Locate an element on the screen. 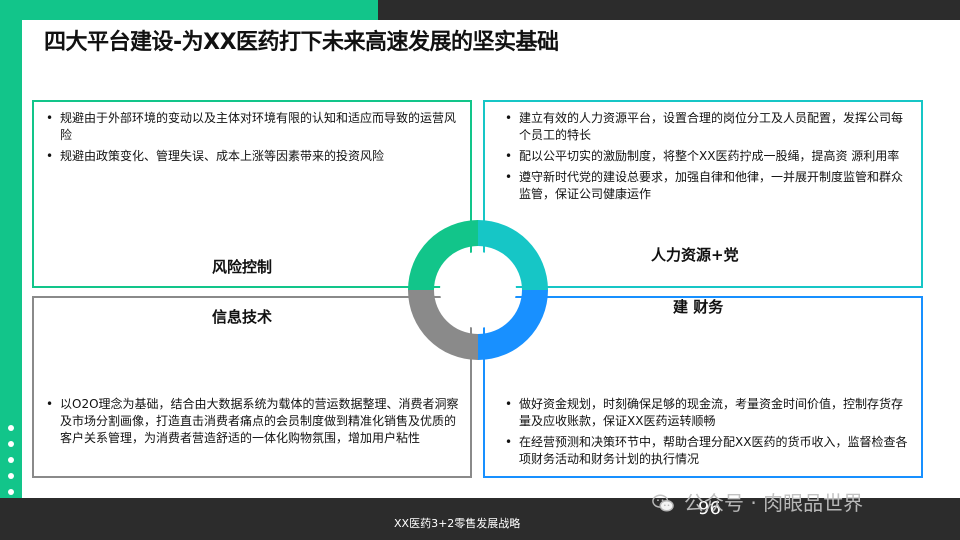 This screenshot has height=540, width=960. wechat-icon is located at coordinates (663, 503).